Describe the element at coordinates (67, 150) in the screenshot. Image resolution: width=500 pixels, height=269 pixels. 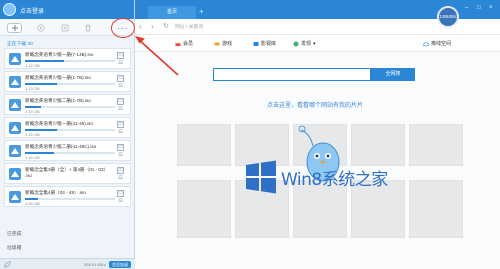
I see `download-item: 新概念英语青少版二册(41-49C).iso 1.15 GB ▭ ⊡` at that location.